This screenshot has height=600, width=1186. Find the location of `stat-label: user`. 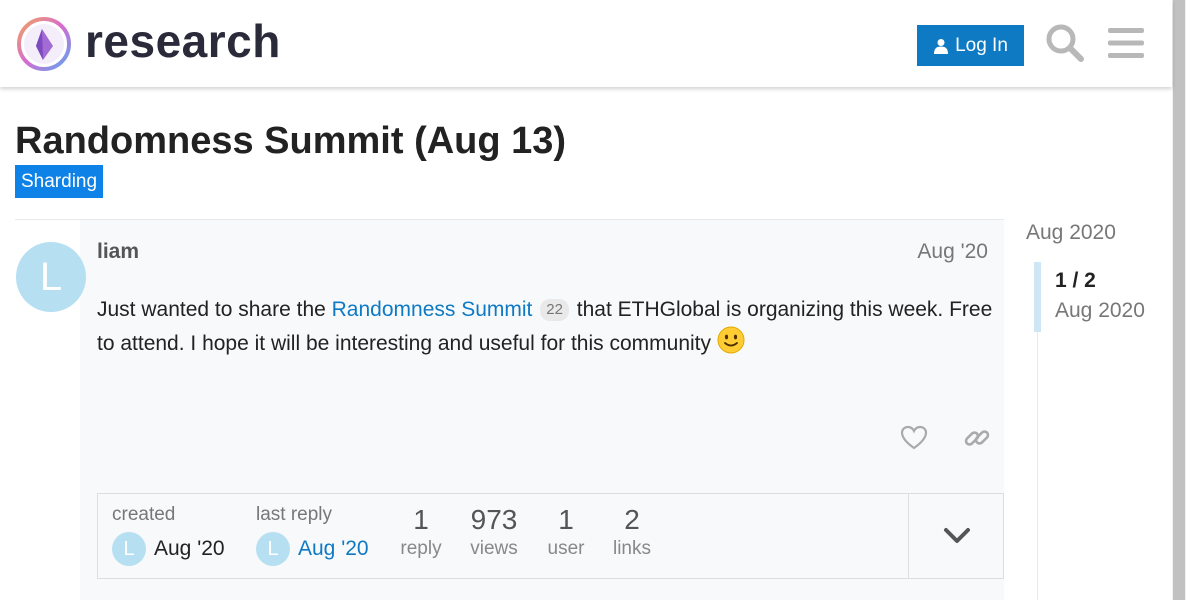

stat-label: user is located at coordinates (566, 548).